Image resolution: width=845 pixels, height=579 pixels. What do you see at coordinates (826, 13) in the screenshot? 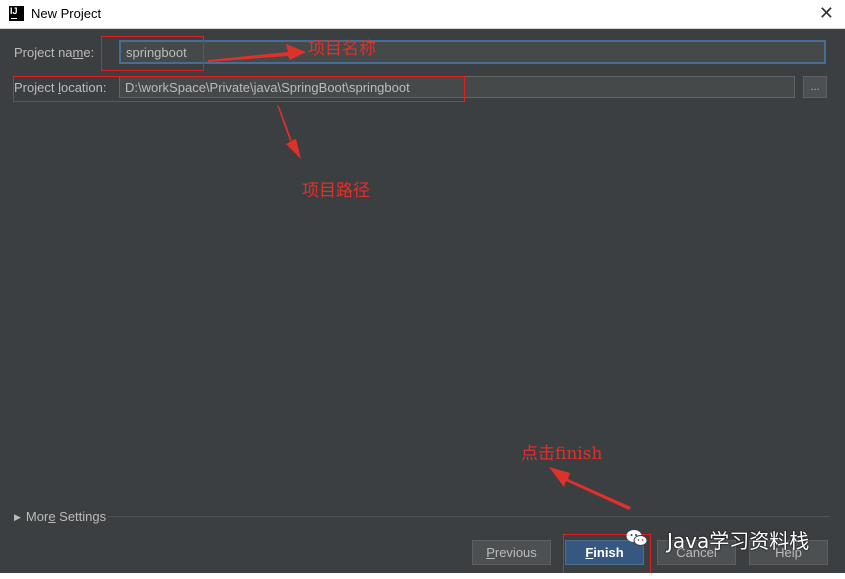
I see `close-icon: ✕` at bounding box center [826, 13].